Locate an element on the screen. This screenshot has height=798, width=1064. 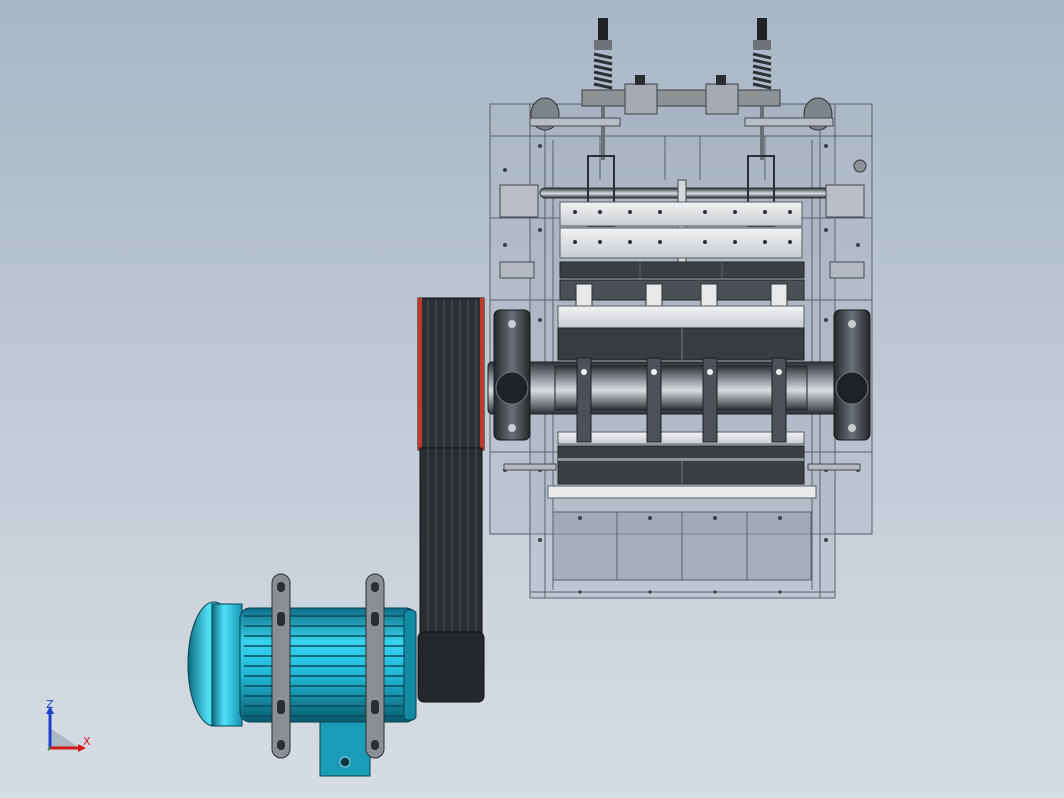
rotor-shaft is located at coordinates (678, 388).